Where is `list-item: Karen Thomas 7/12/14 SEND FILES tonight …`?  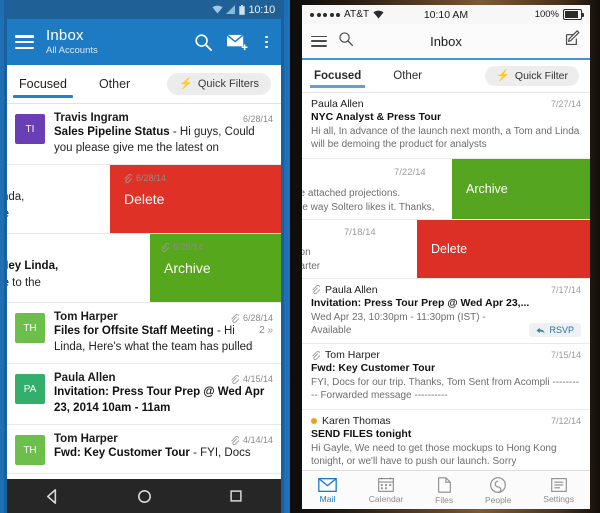 list-item: Karen Thomas 7/12/14 SEND FILES tonight … is located at coordinates (446, 439).